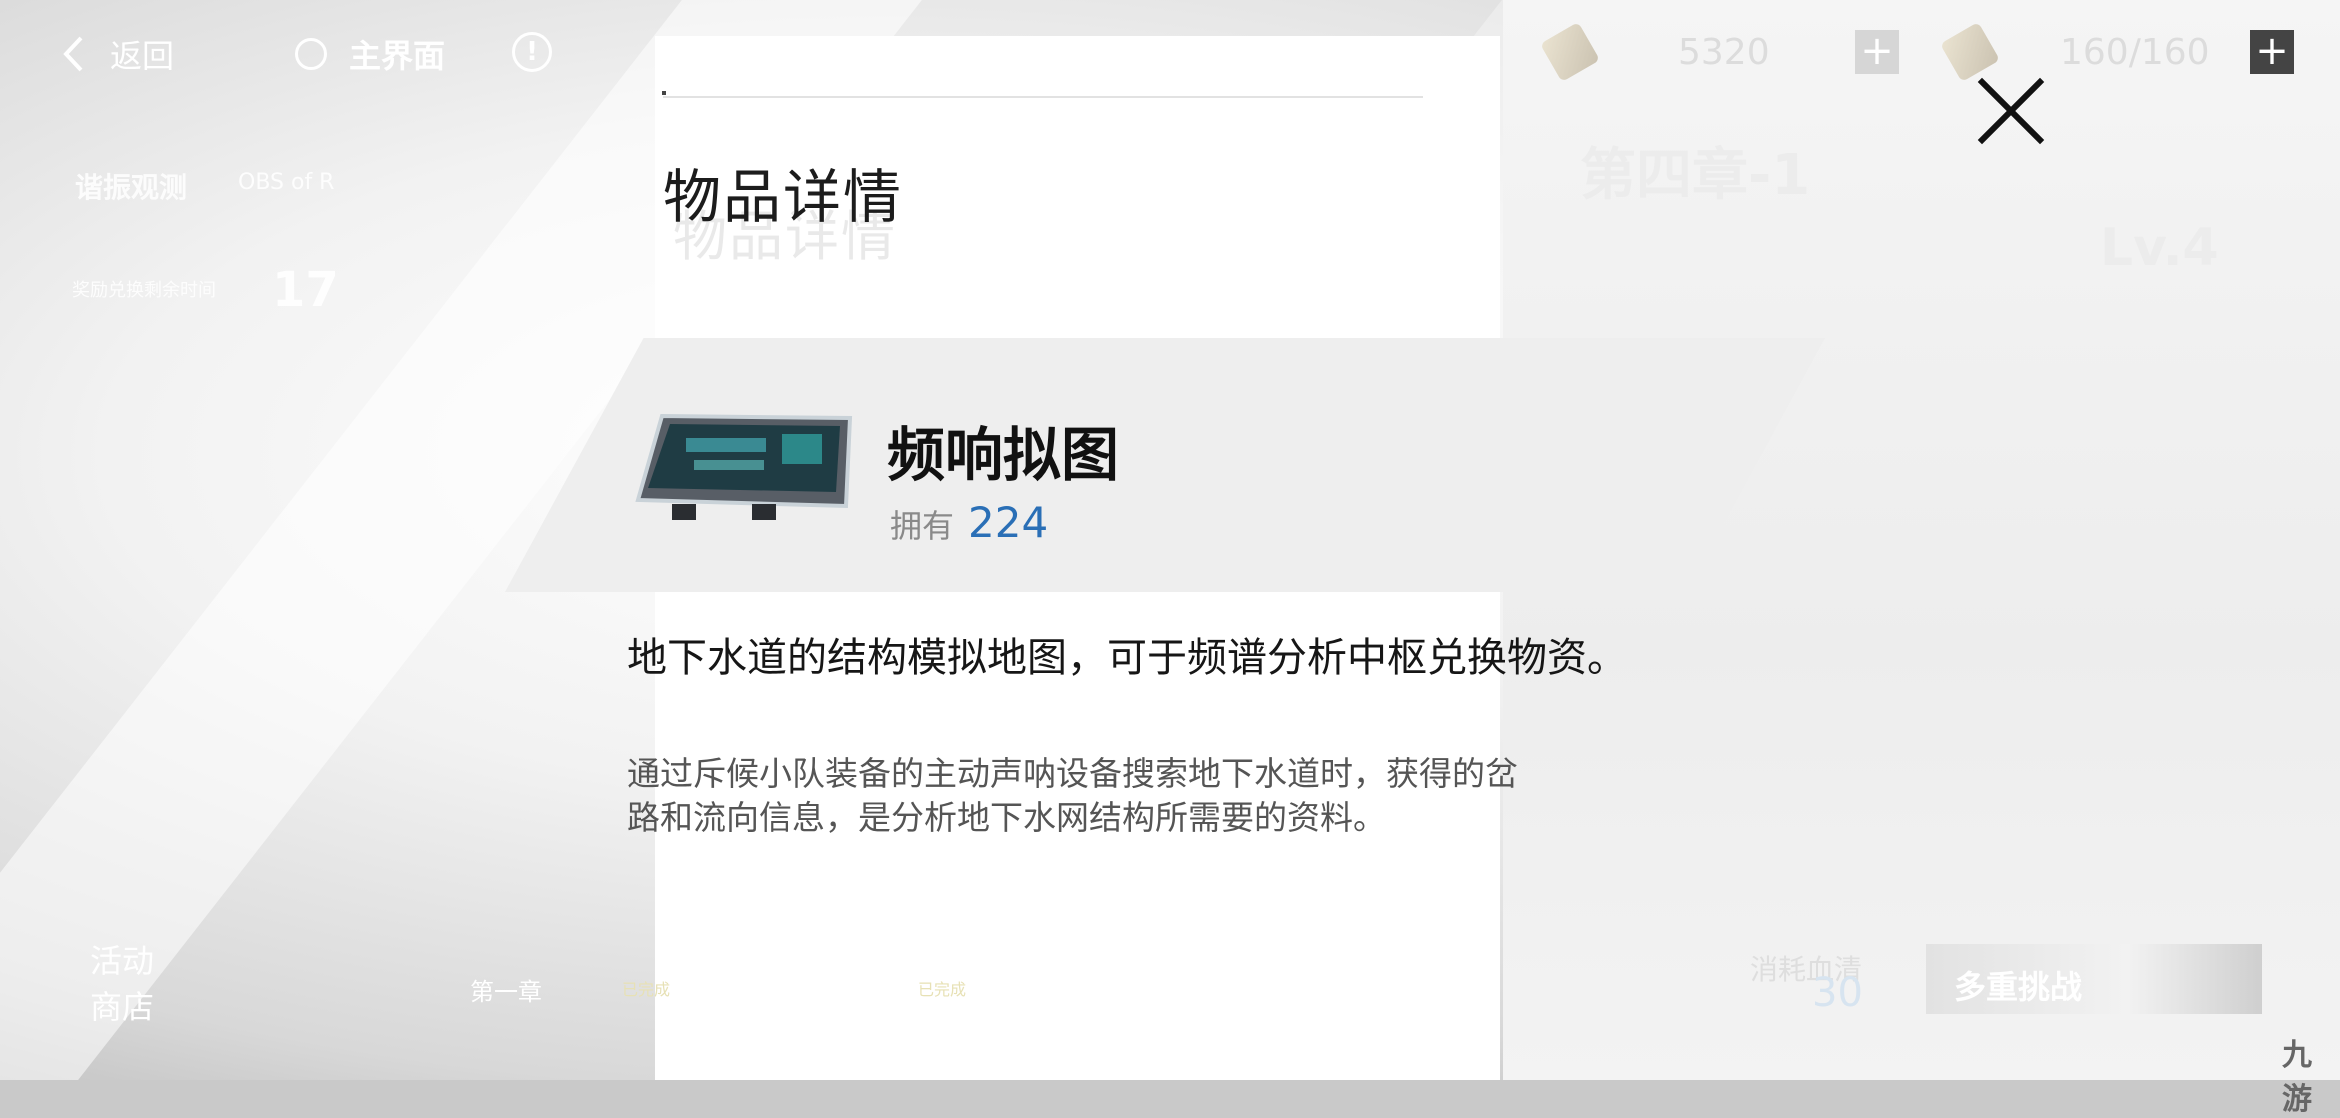 The width and height of the screenshot is (2340, 1118). What do you see at coordinates (142, 56) in the screenshot?
I see `back-label: 返回` at bounding box center [142, 56].